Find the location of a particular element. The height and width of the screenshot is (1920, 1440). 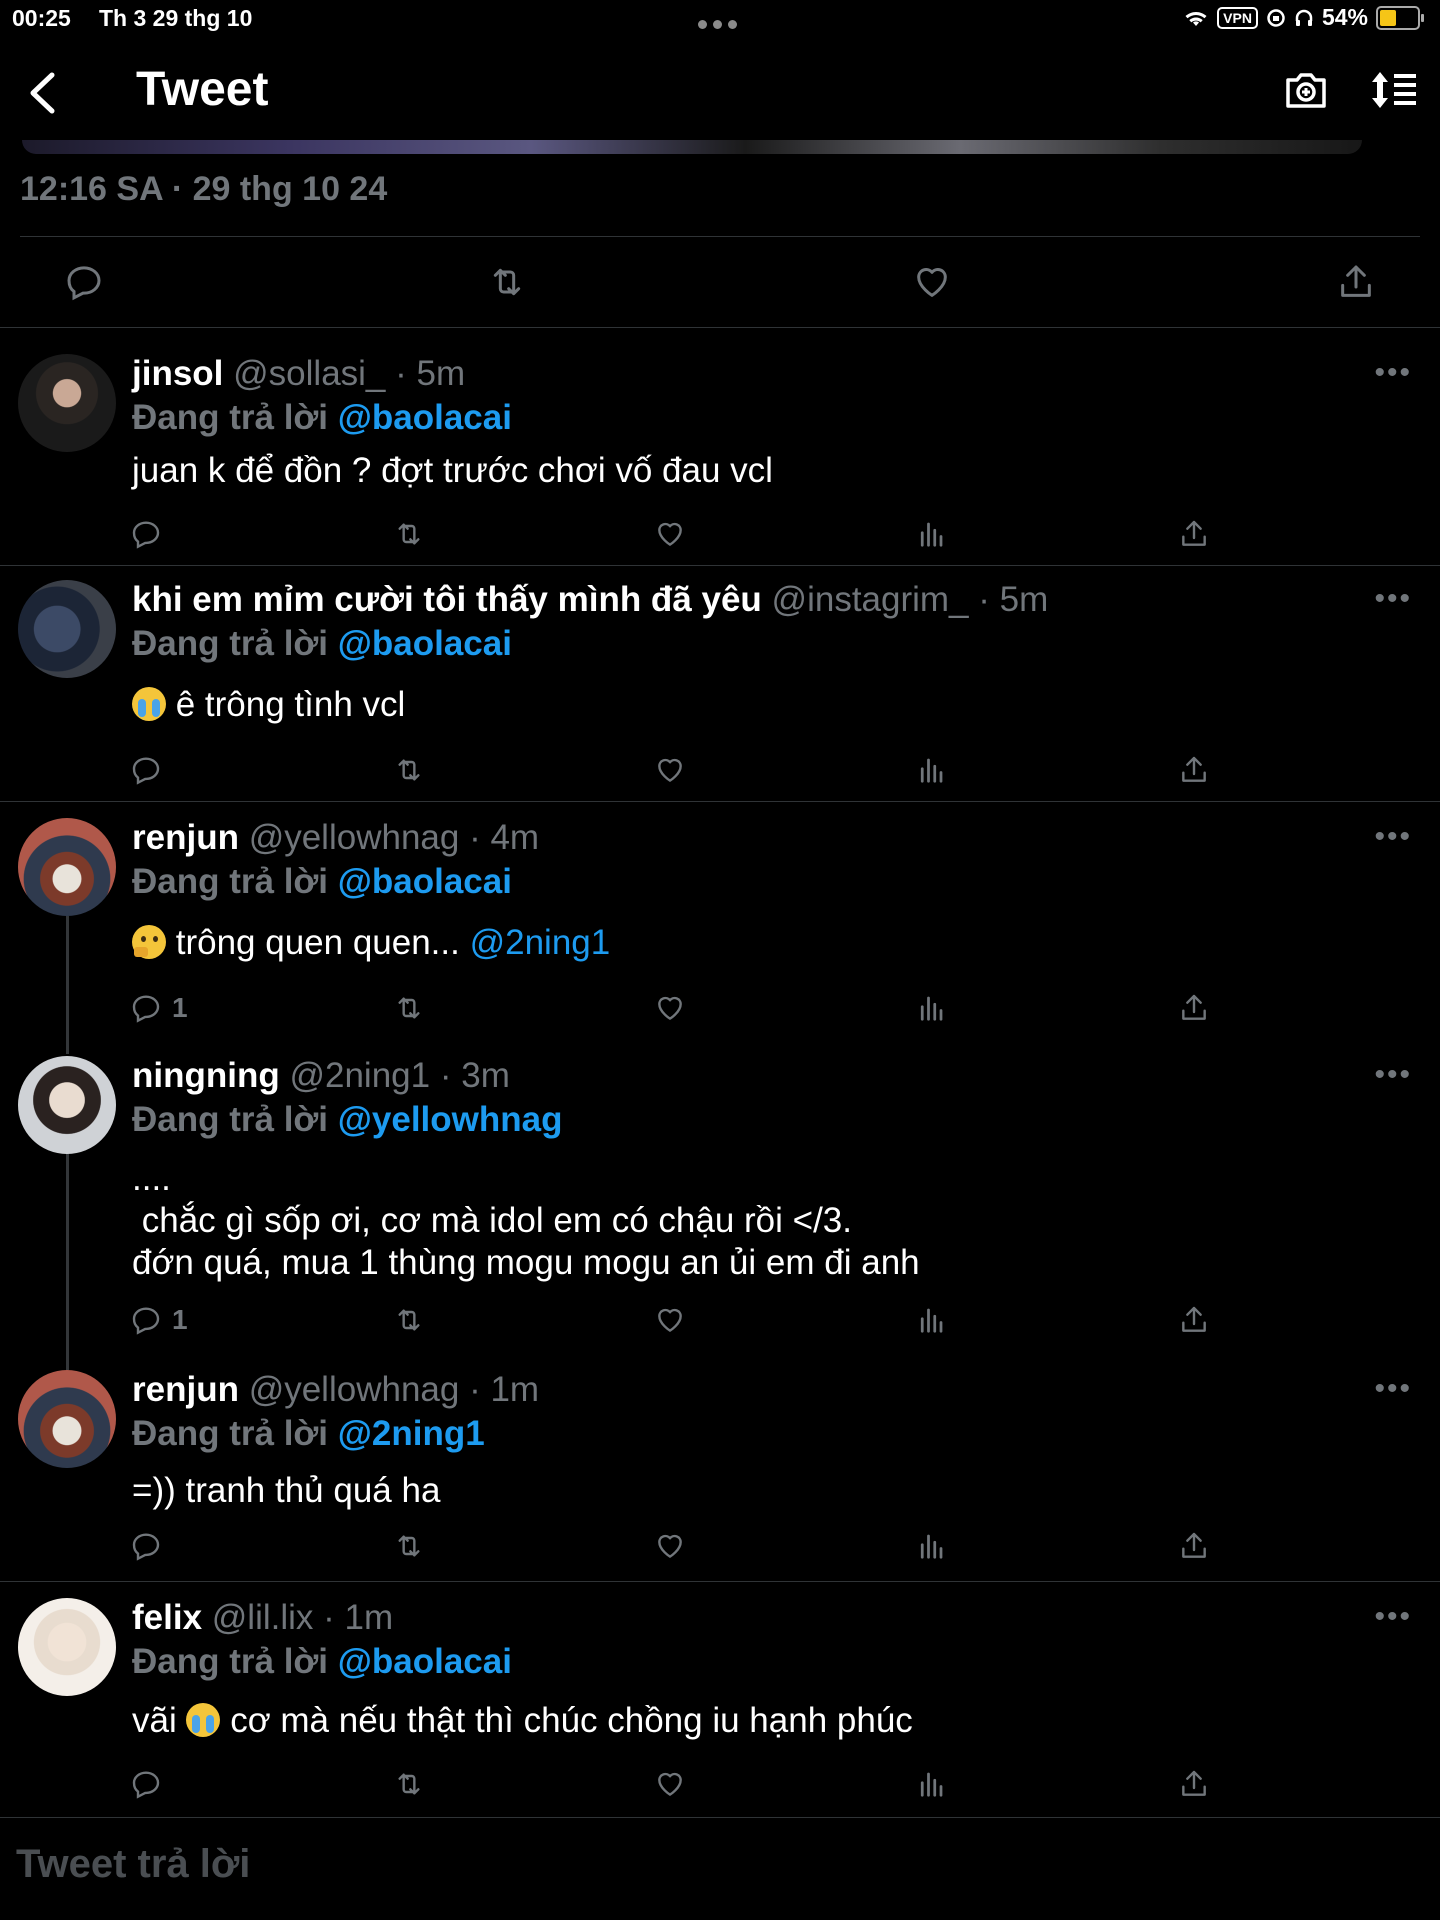

camera-add-icon is located at coordinates (1306, 90).